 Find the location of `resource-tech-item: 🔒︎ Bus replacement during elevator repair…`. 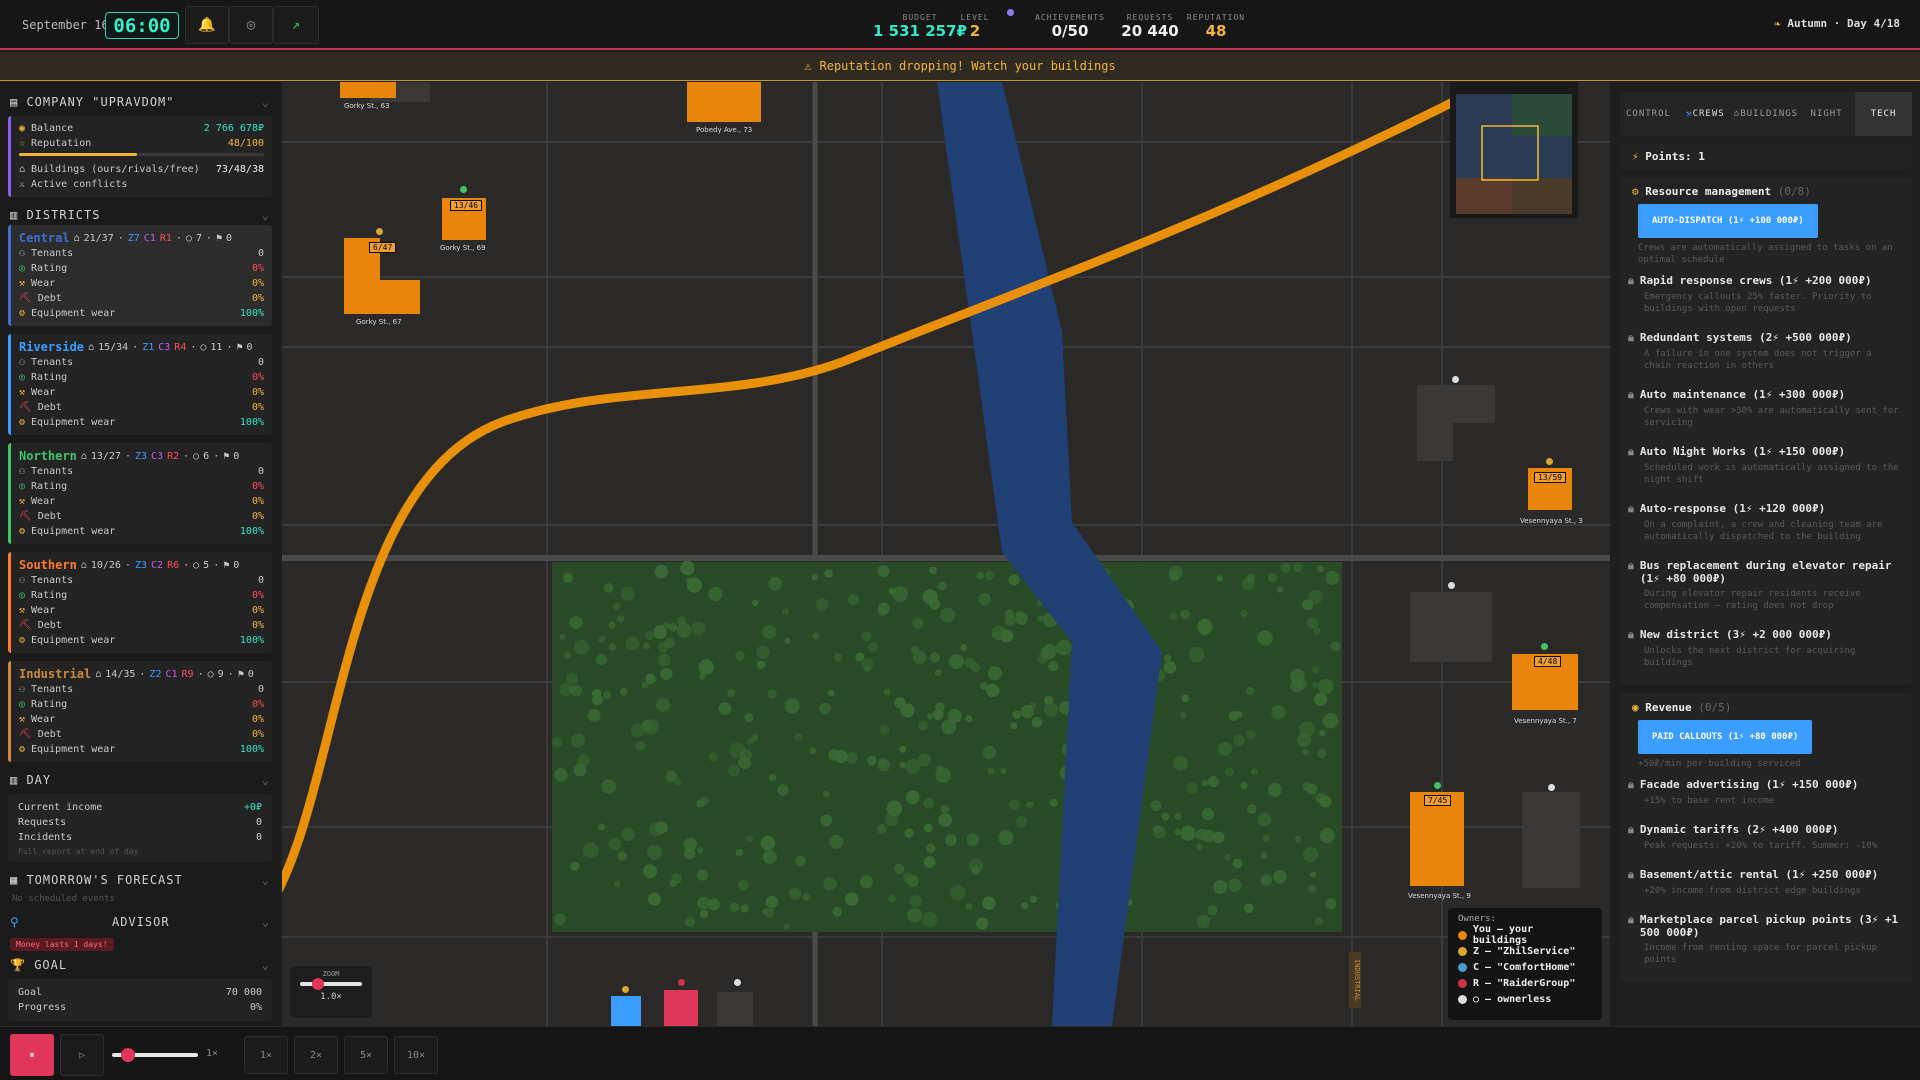

resource-tech-item: 🔒︎ Bus replacement during elevator repair… is located at coordinates (1766, 585).